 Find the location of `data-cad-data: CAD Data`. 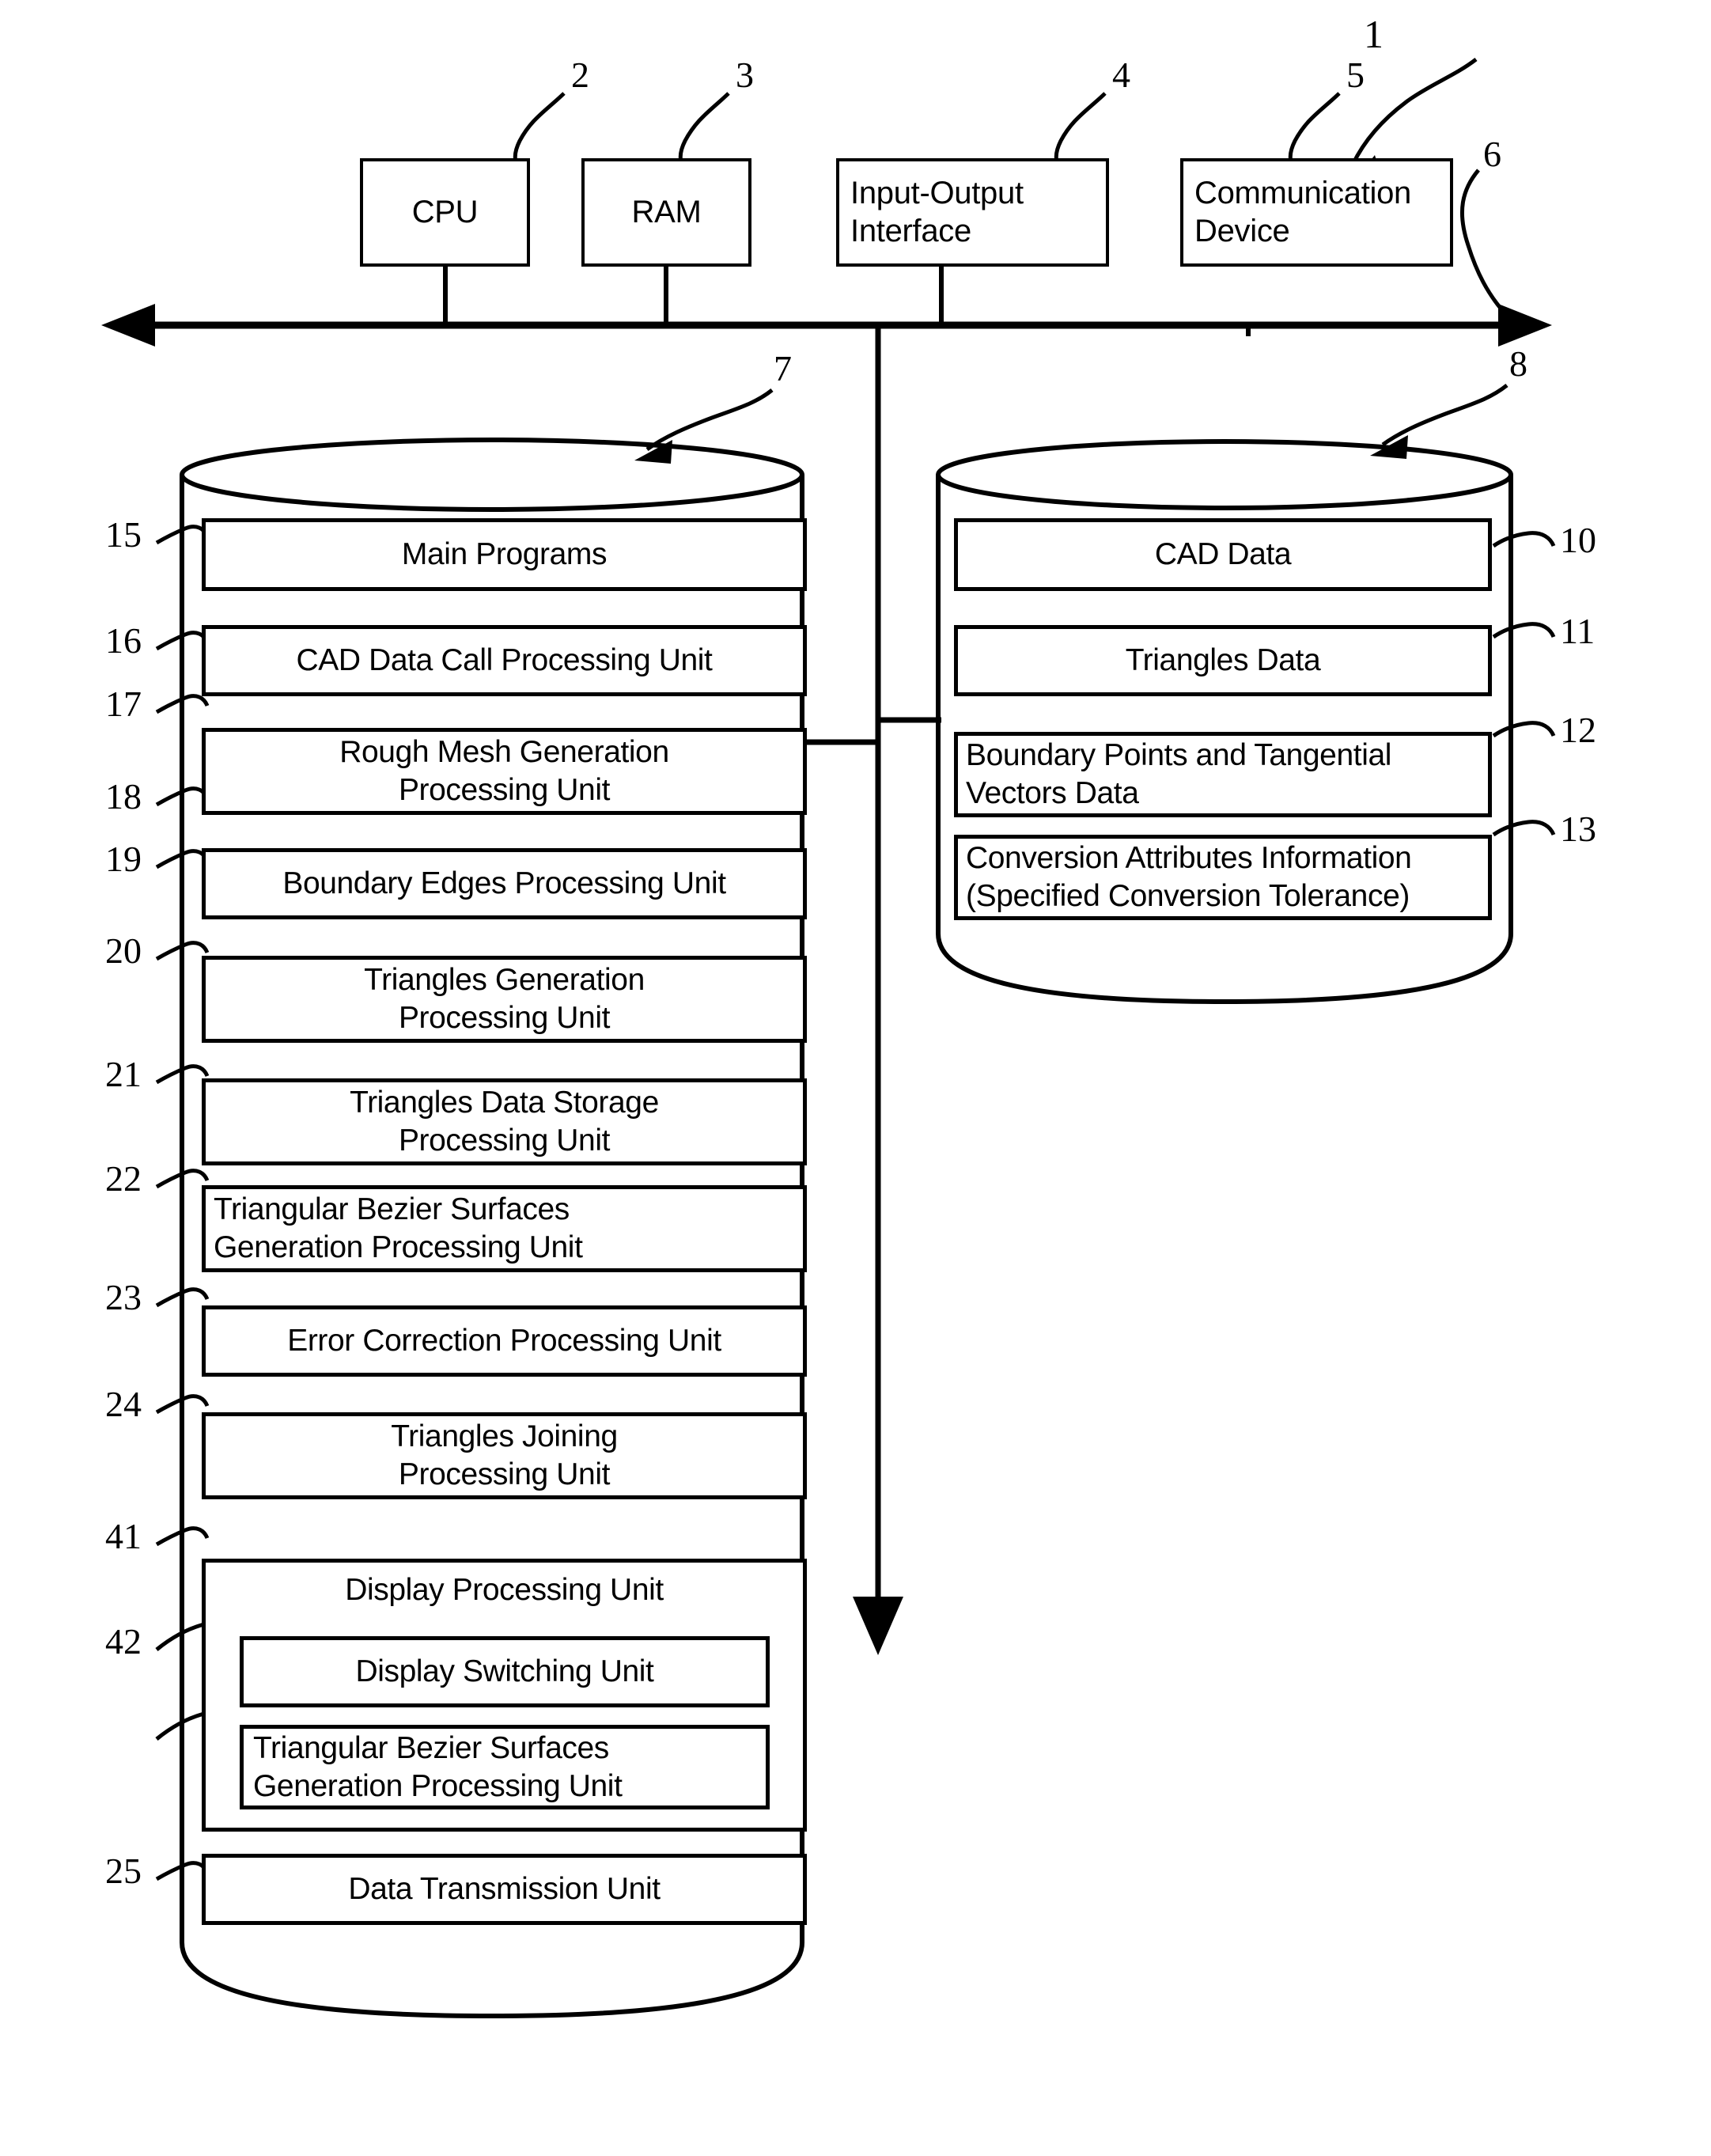

data-cad-data: CAD Data is located at coordinates (1223, 554).